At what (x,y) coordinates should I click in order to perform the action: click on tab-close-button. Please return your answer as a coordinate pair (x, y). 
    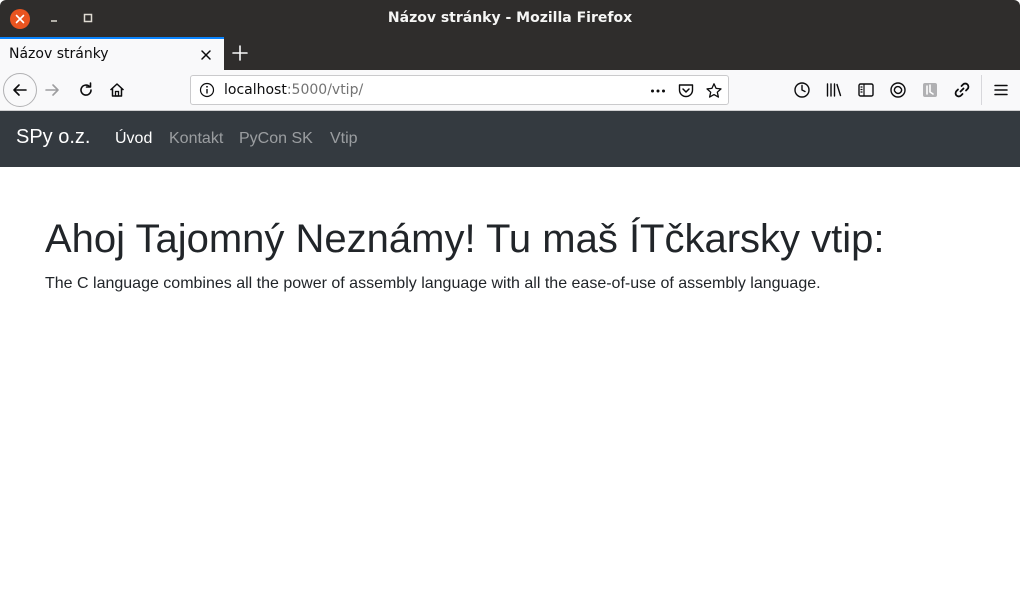
    Looking at the image, I should click on (206, 55).